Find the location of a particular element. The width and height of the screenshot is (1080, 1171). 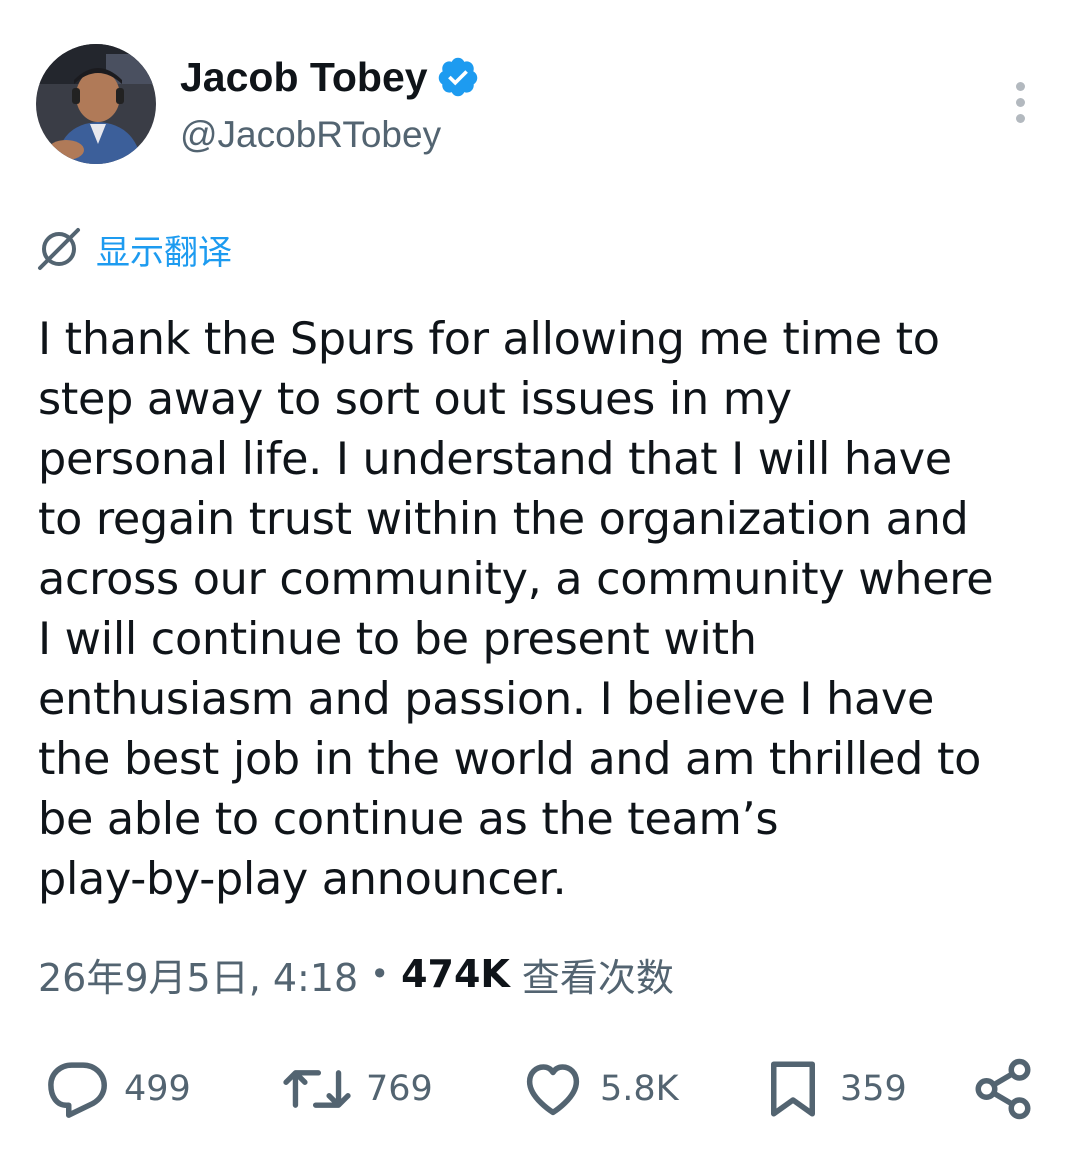

retweet-button: 769 is located at coordinates (357, 1089).